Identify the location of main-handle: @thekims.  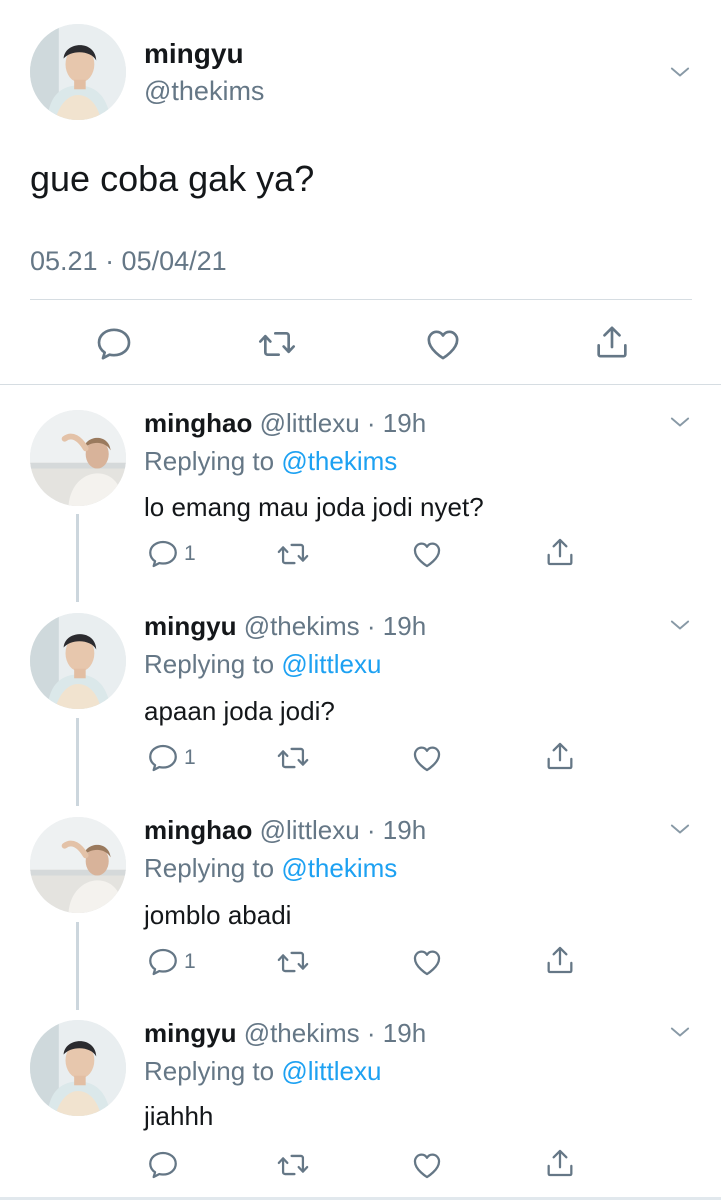
(204, 91).